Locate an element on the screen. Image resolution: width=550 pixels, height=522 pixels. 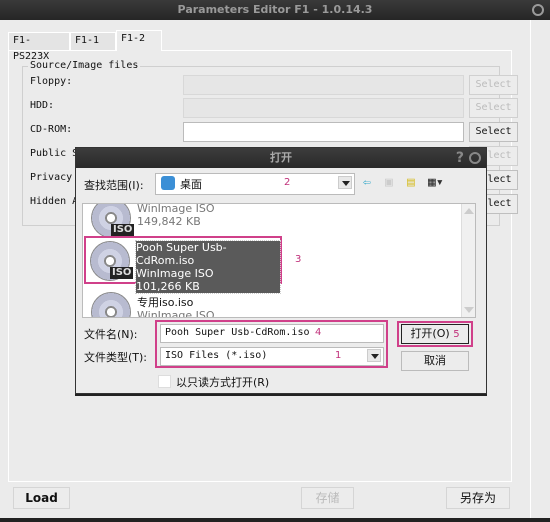
cdrom-field is located at coordinates (323, 132).